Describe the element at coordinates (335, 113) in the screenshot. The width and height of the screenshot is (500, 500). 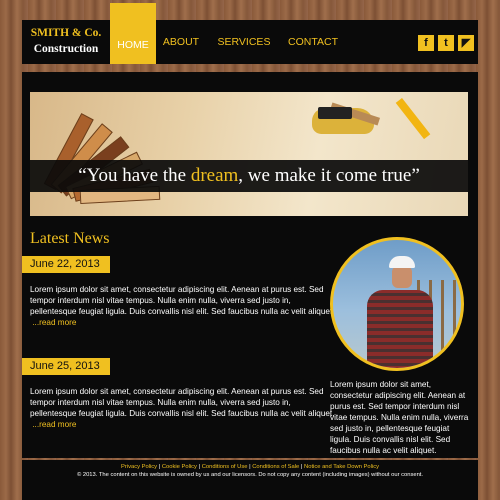
I see `hammer-image` at that location.